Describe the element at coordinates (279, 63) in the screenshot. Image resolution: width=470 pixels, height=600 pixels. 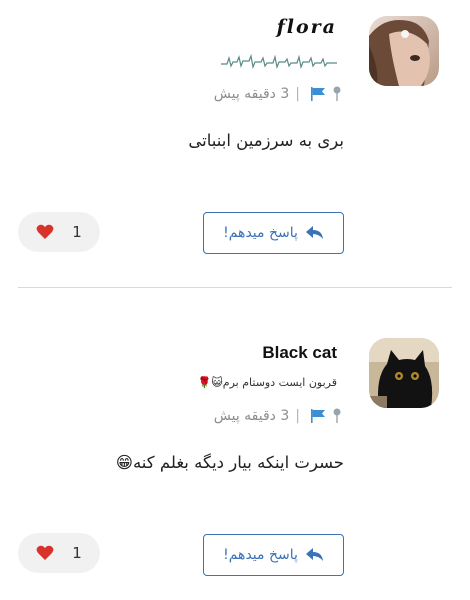
I see `signature-decoration` at that location.